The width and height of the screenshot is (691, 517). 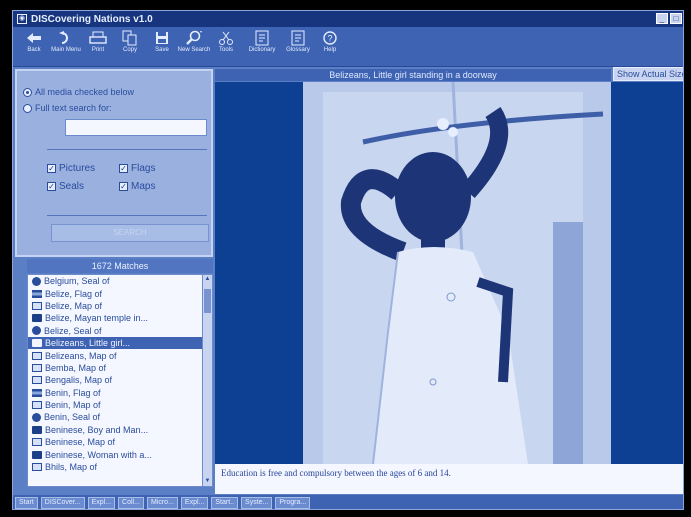 What do you see at coordinates (207, 380) in the screenshot?
I see `results-scrollbar: ▲ ▼` at bounding box center [207, 380].